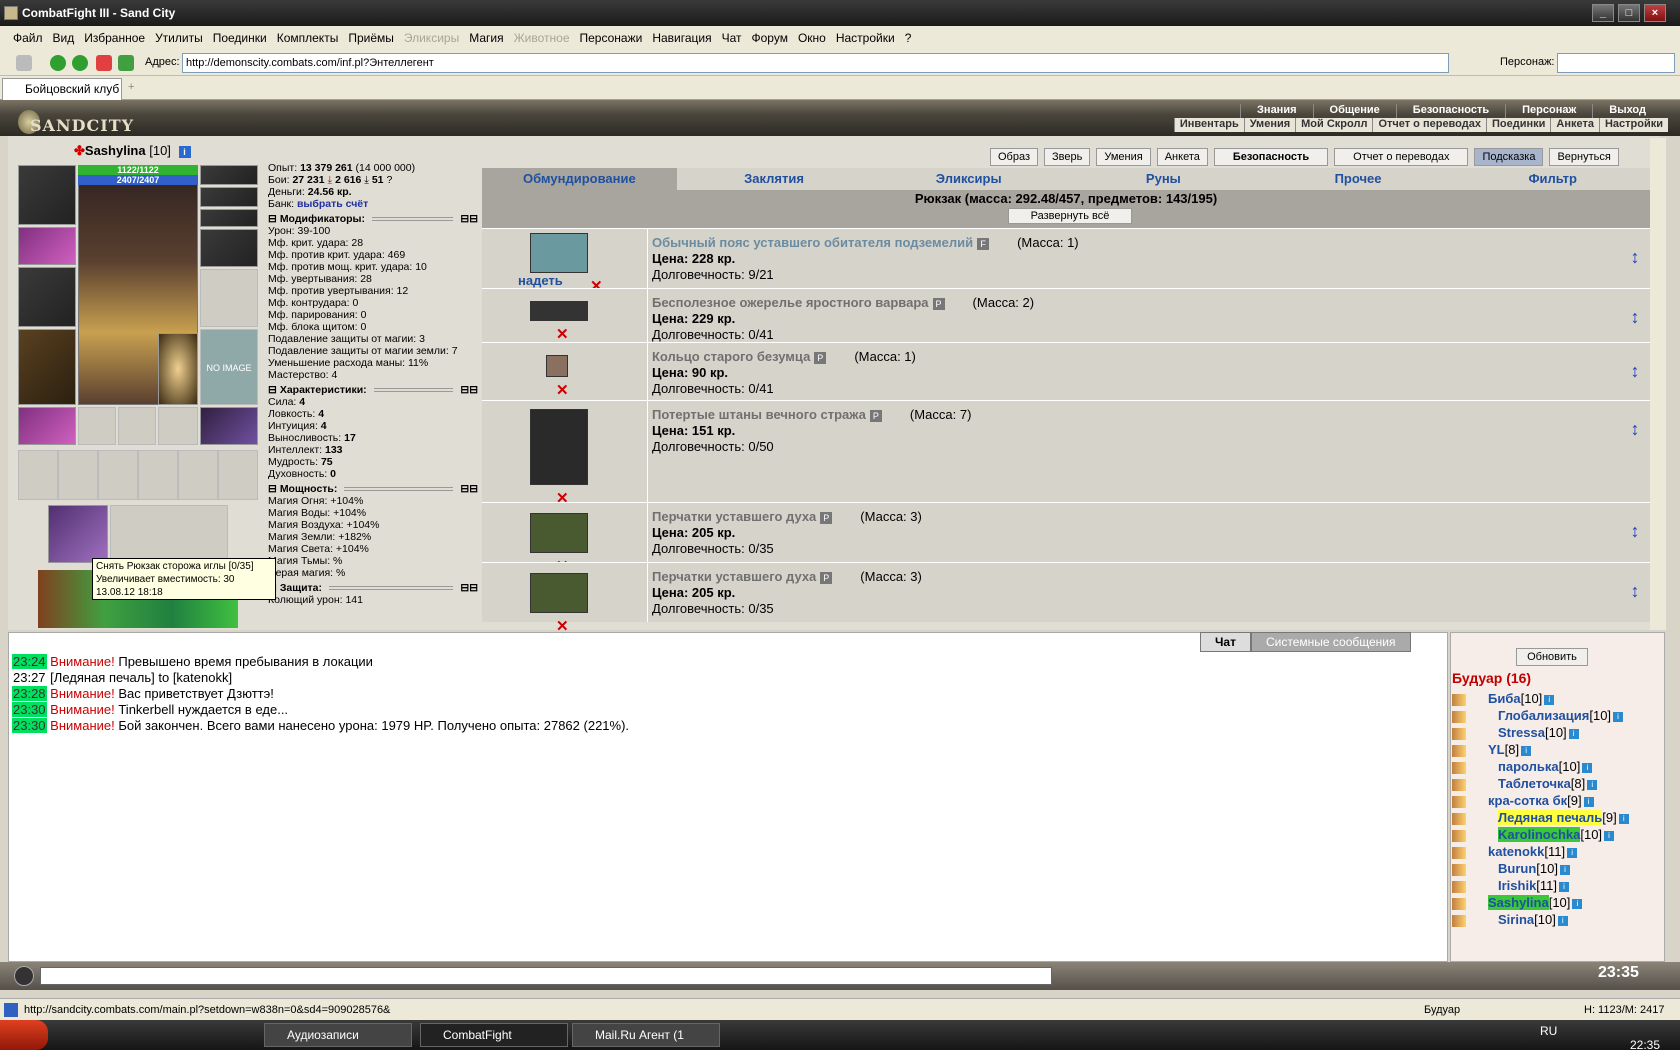 The image size is (1680, 1050). Describe the element at coordinates (1014, 157) in the screenshot. I see `top-button: Образ` at that location.